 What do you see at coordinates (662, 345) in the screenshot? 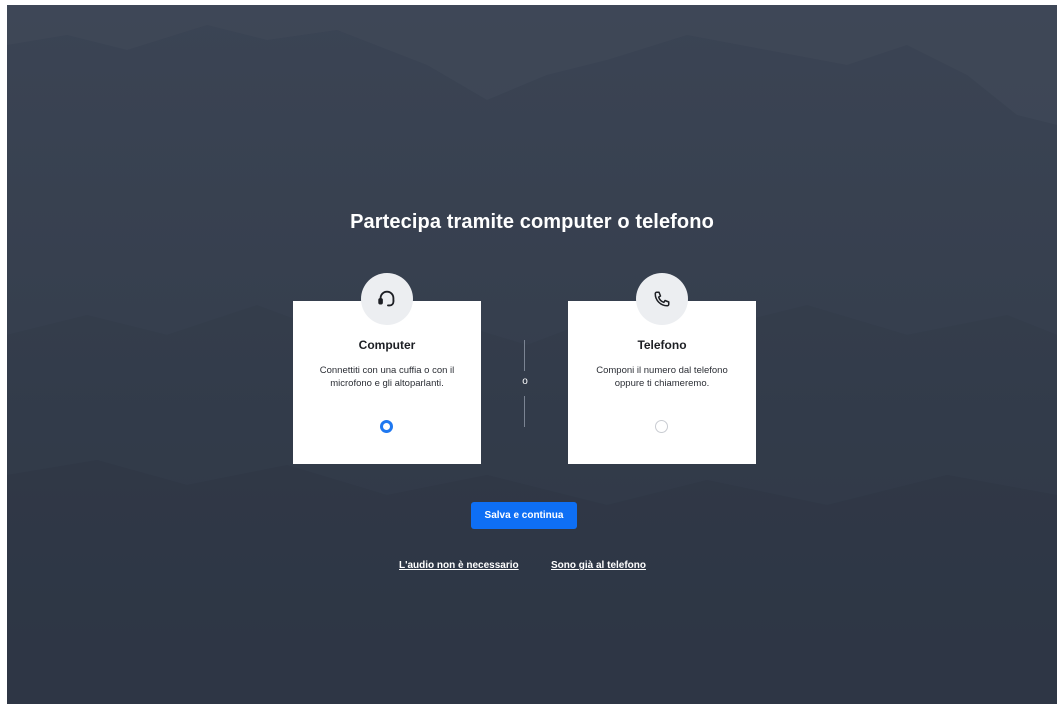
I see `phone-option-title: Telefono` at bounding box center [662, 345].